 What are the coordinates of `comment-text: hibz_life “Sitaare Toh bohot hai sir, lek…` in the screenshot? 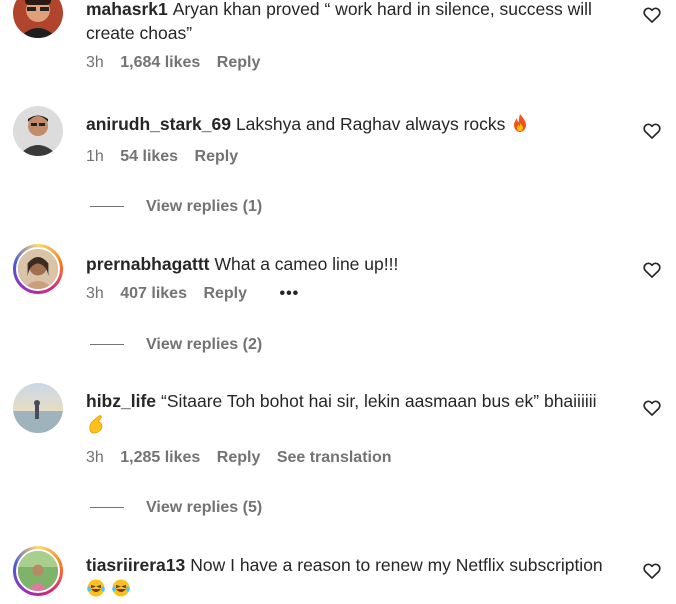 It's located at (351, 414).